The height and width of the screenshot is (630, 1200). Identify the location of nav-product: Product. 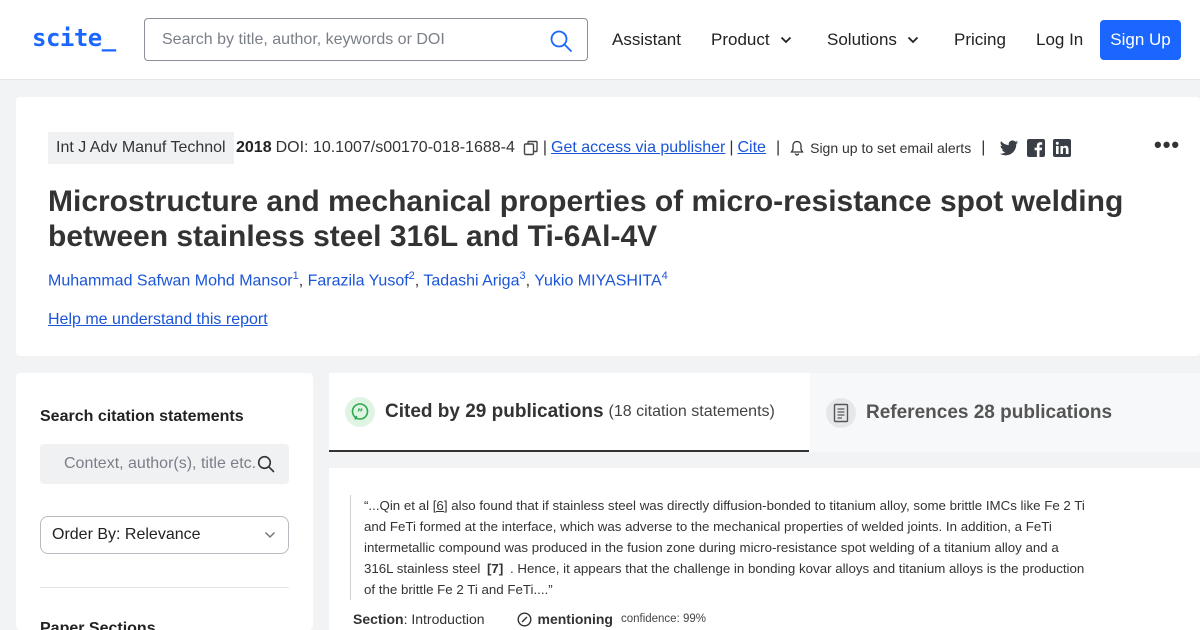
(751, 40).